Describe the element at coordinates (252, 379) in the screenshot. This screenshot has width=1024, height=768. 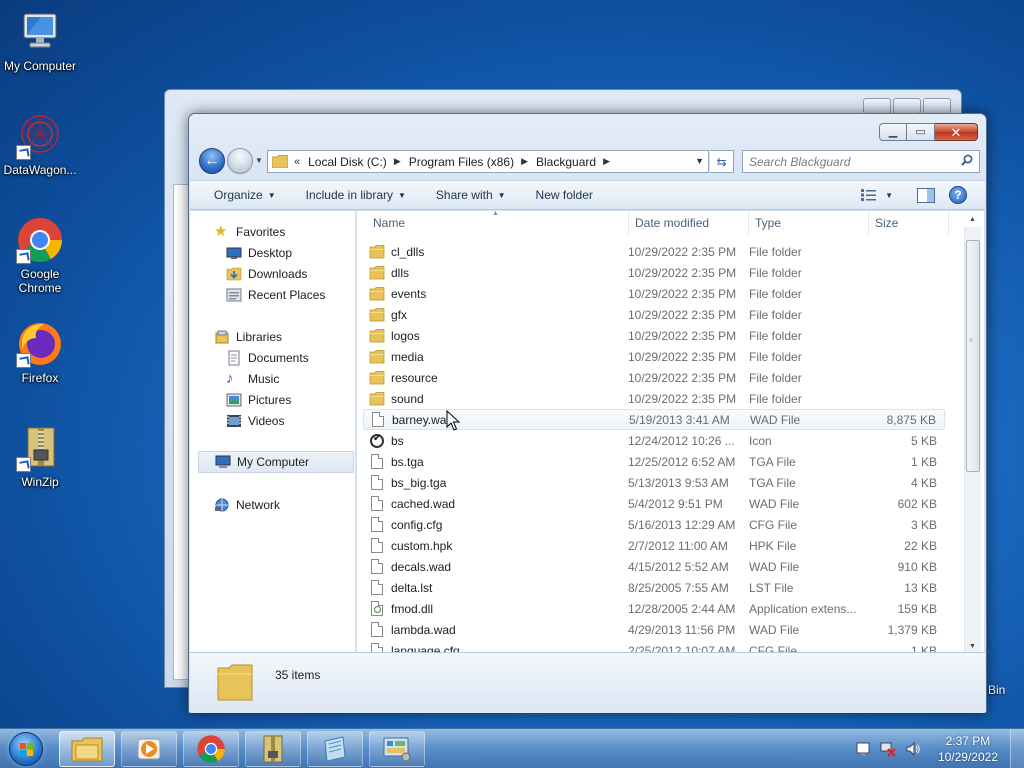
I see `nav-music: ♪ Music` at that location.